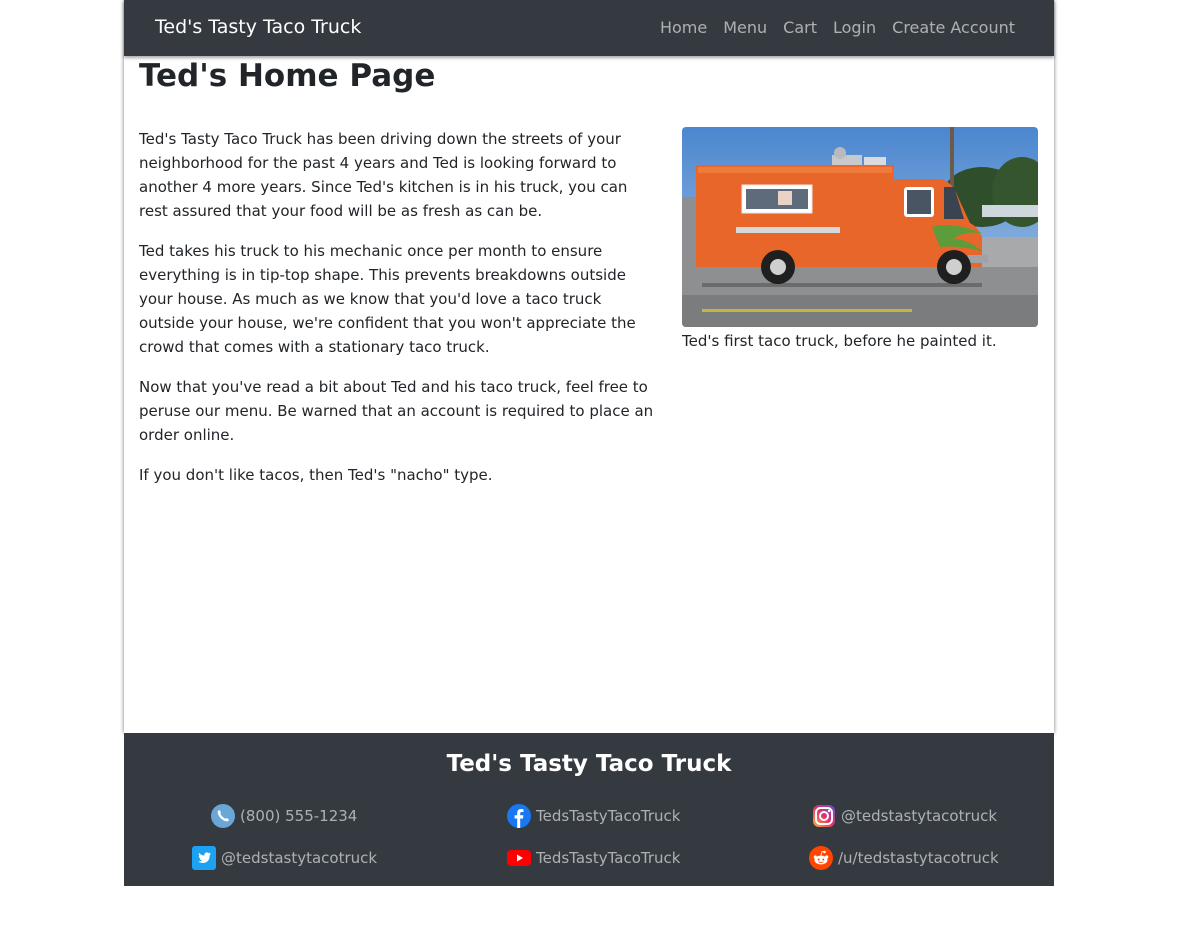  I want to click on facebook-link: TedsTastyTacoTruck, so click(594, 816).